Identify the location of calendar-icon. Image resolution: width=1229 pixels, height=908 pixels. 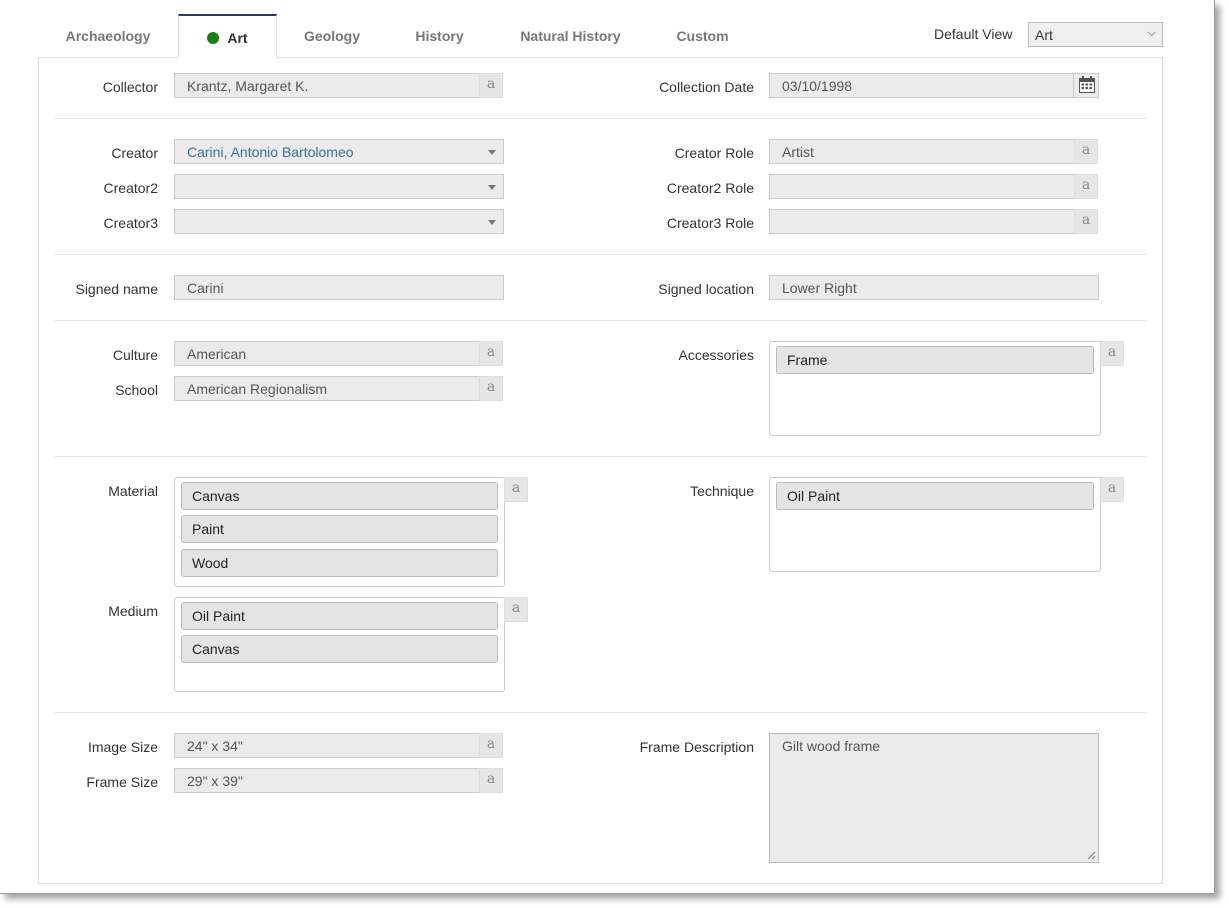
(1086, 85).